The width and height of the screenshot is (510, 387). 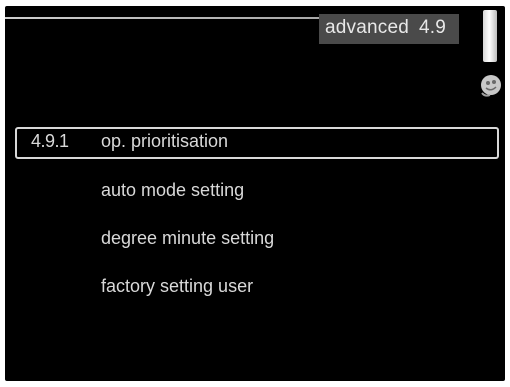 I want to click on menu-item-label: degree minute setting, so click(x=188, y=238).